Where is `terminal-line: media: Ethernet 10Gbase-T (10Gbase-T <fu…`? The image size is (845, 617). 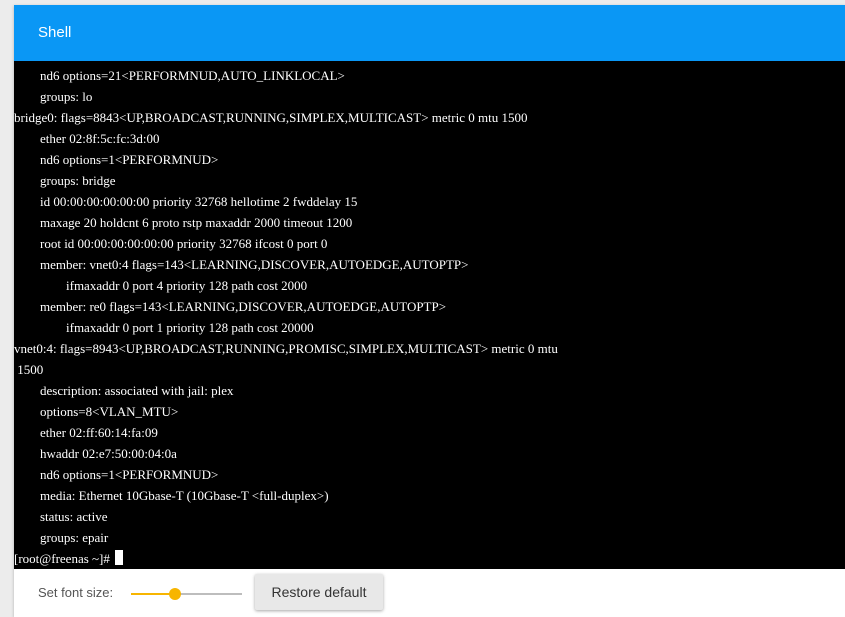
terminal-line: media: Ethernet 10Gbase-T (10Gbase-T <fu… is located at coordinates (171, 495).